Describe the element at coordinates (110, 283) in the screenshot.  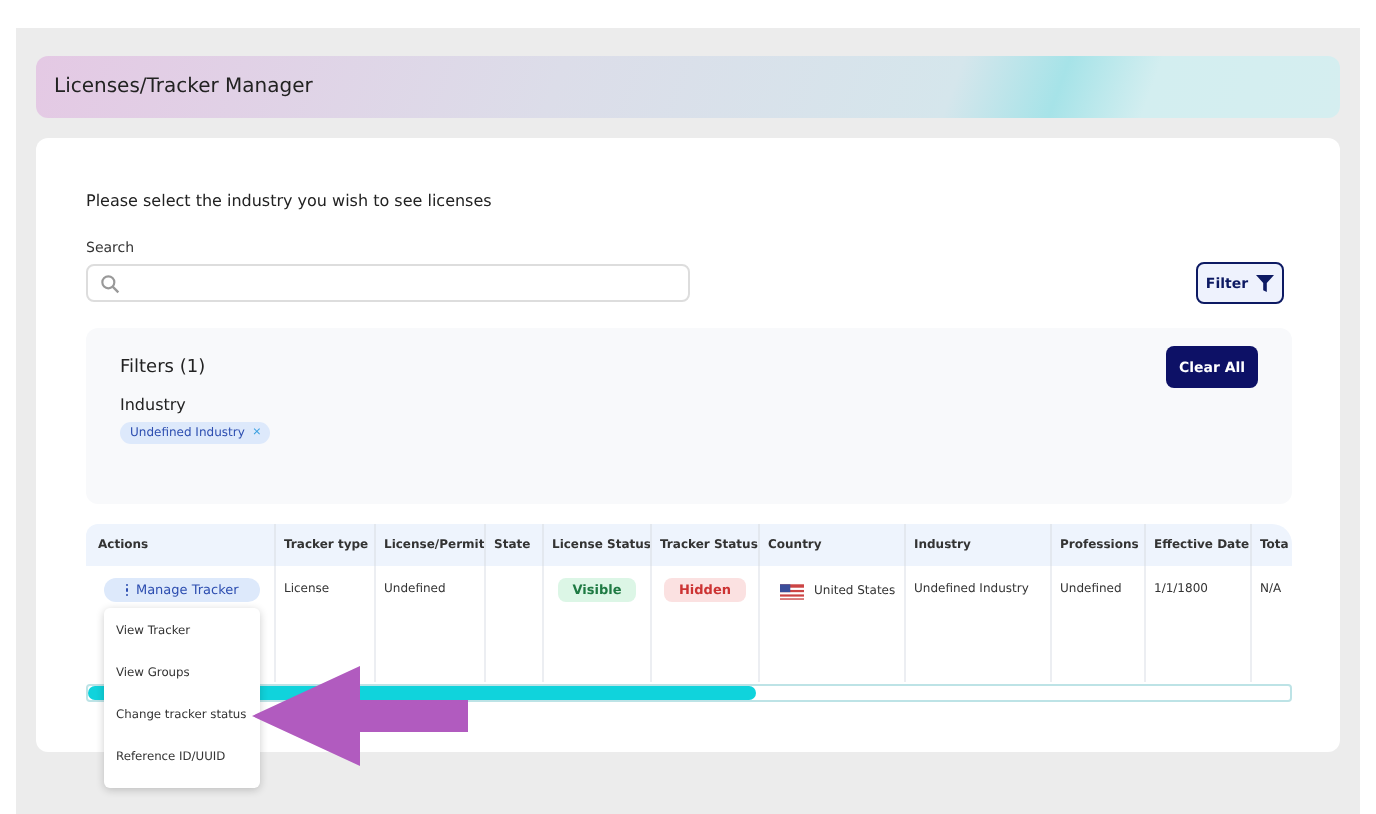
I see `search-icon` at that location.